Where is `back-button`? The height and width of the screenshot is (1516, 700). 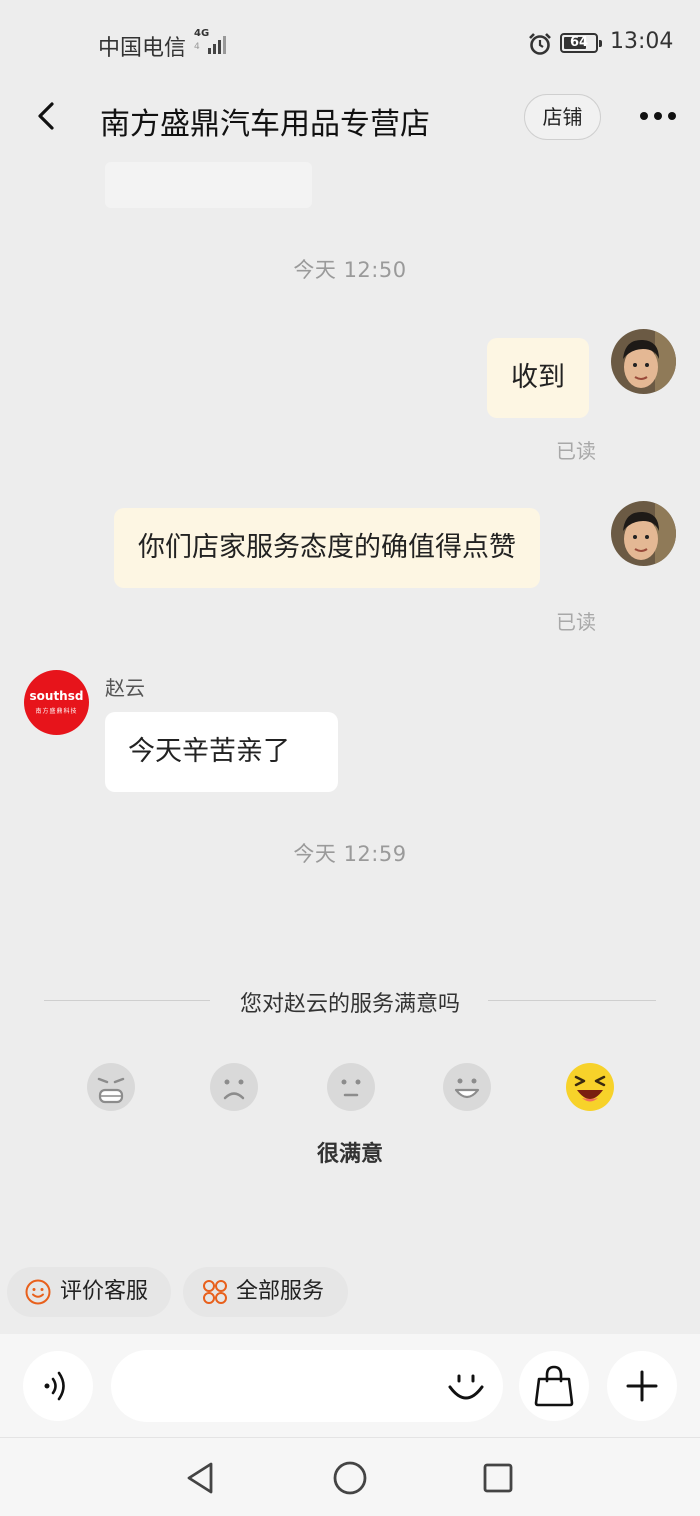
back-button is located at coordinates (48, 116).